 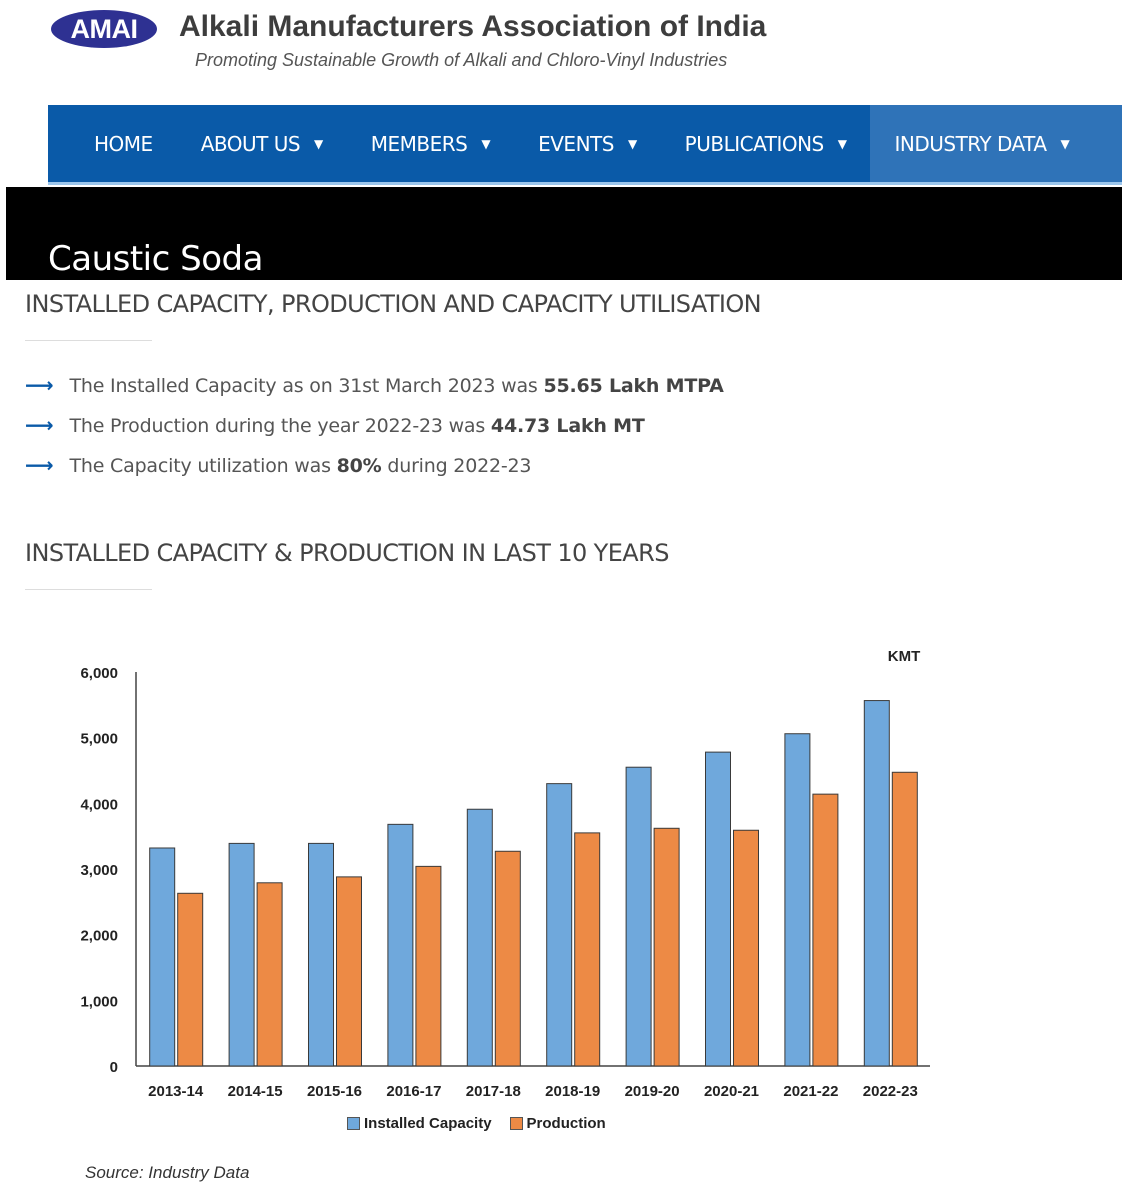 I want to click on unit-label: KMT, so click(x=904, y=656).